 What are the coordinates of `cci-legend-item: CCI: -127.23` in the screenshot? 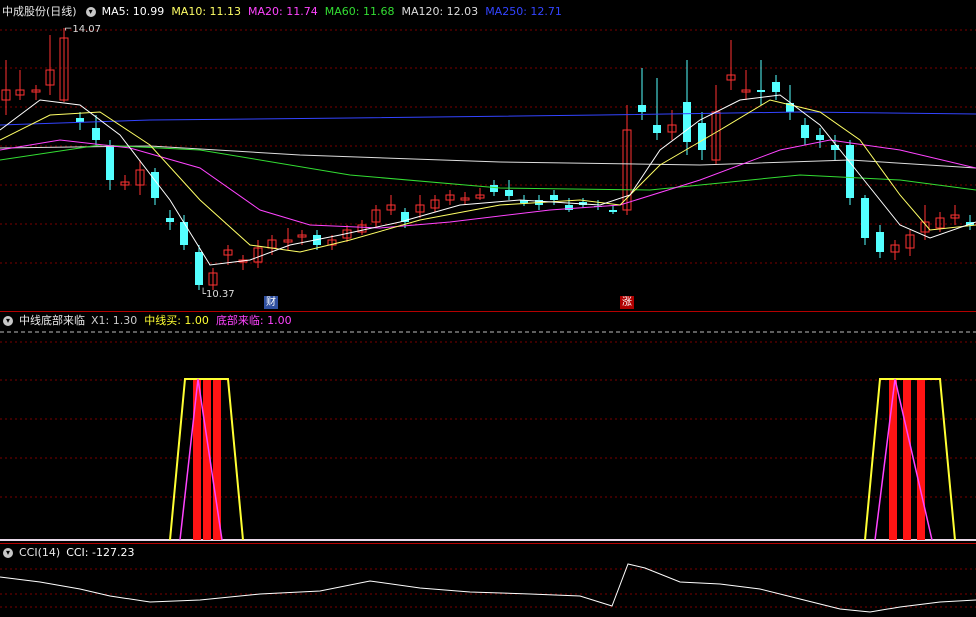 It's located at (100, 552).